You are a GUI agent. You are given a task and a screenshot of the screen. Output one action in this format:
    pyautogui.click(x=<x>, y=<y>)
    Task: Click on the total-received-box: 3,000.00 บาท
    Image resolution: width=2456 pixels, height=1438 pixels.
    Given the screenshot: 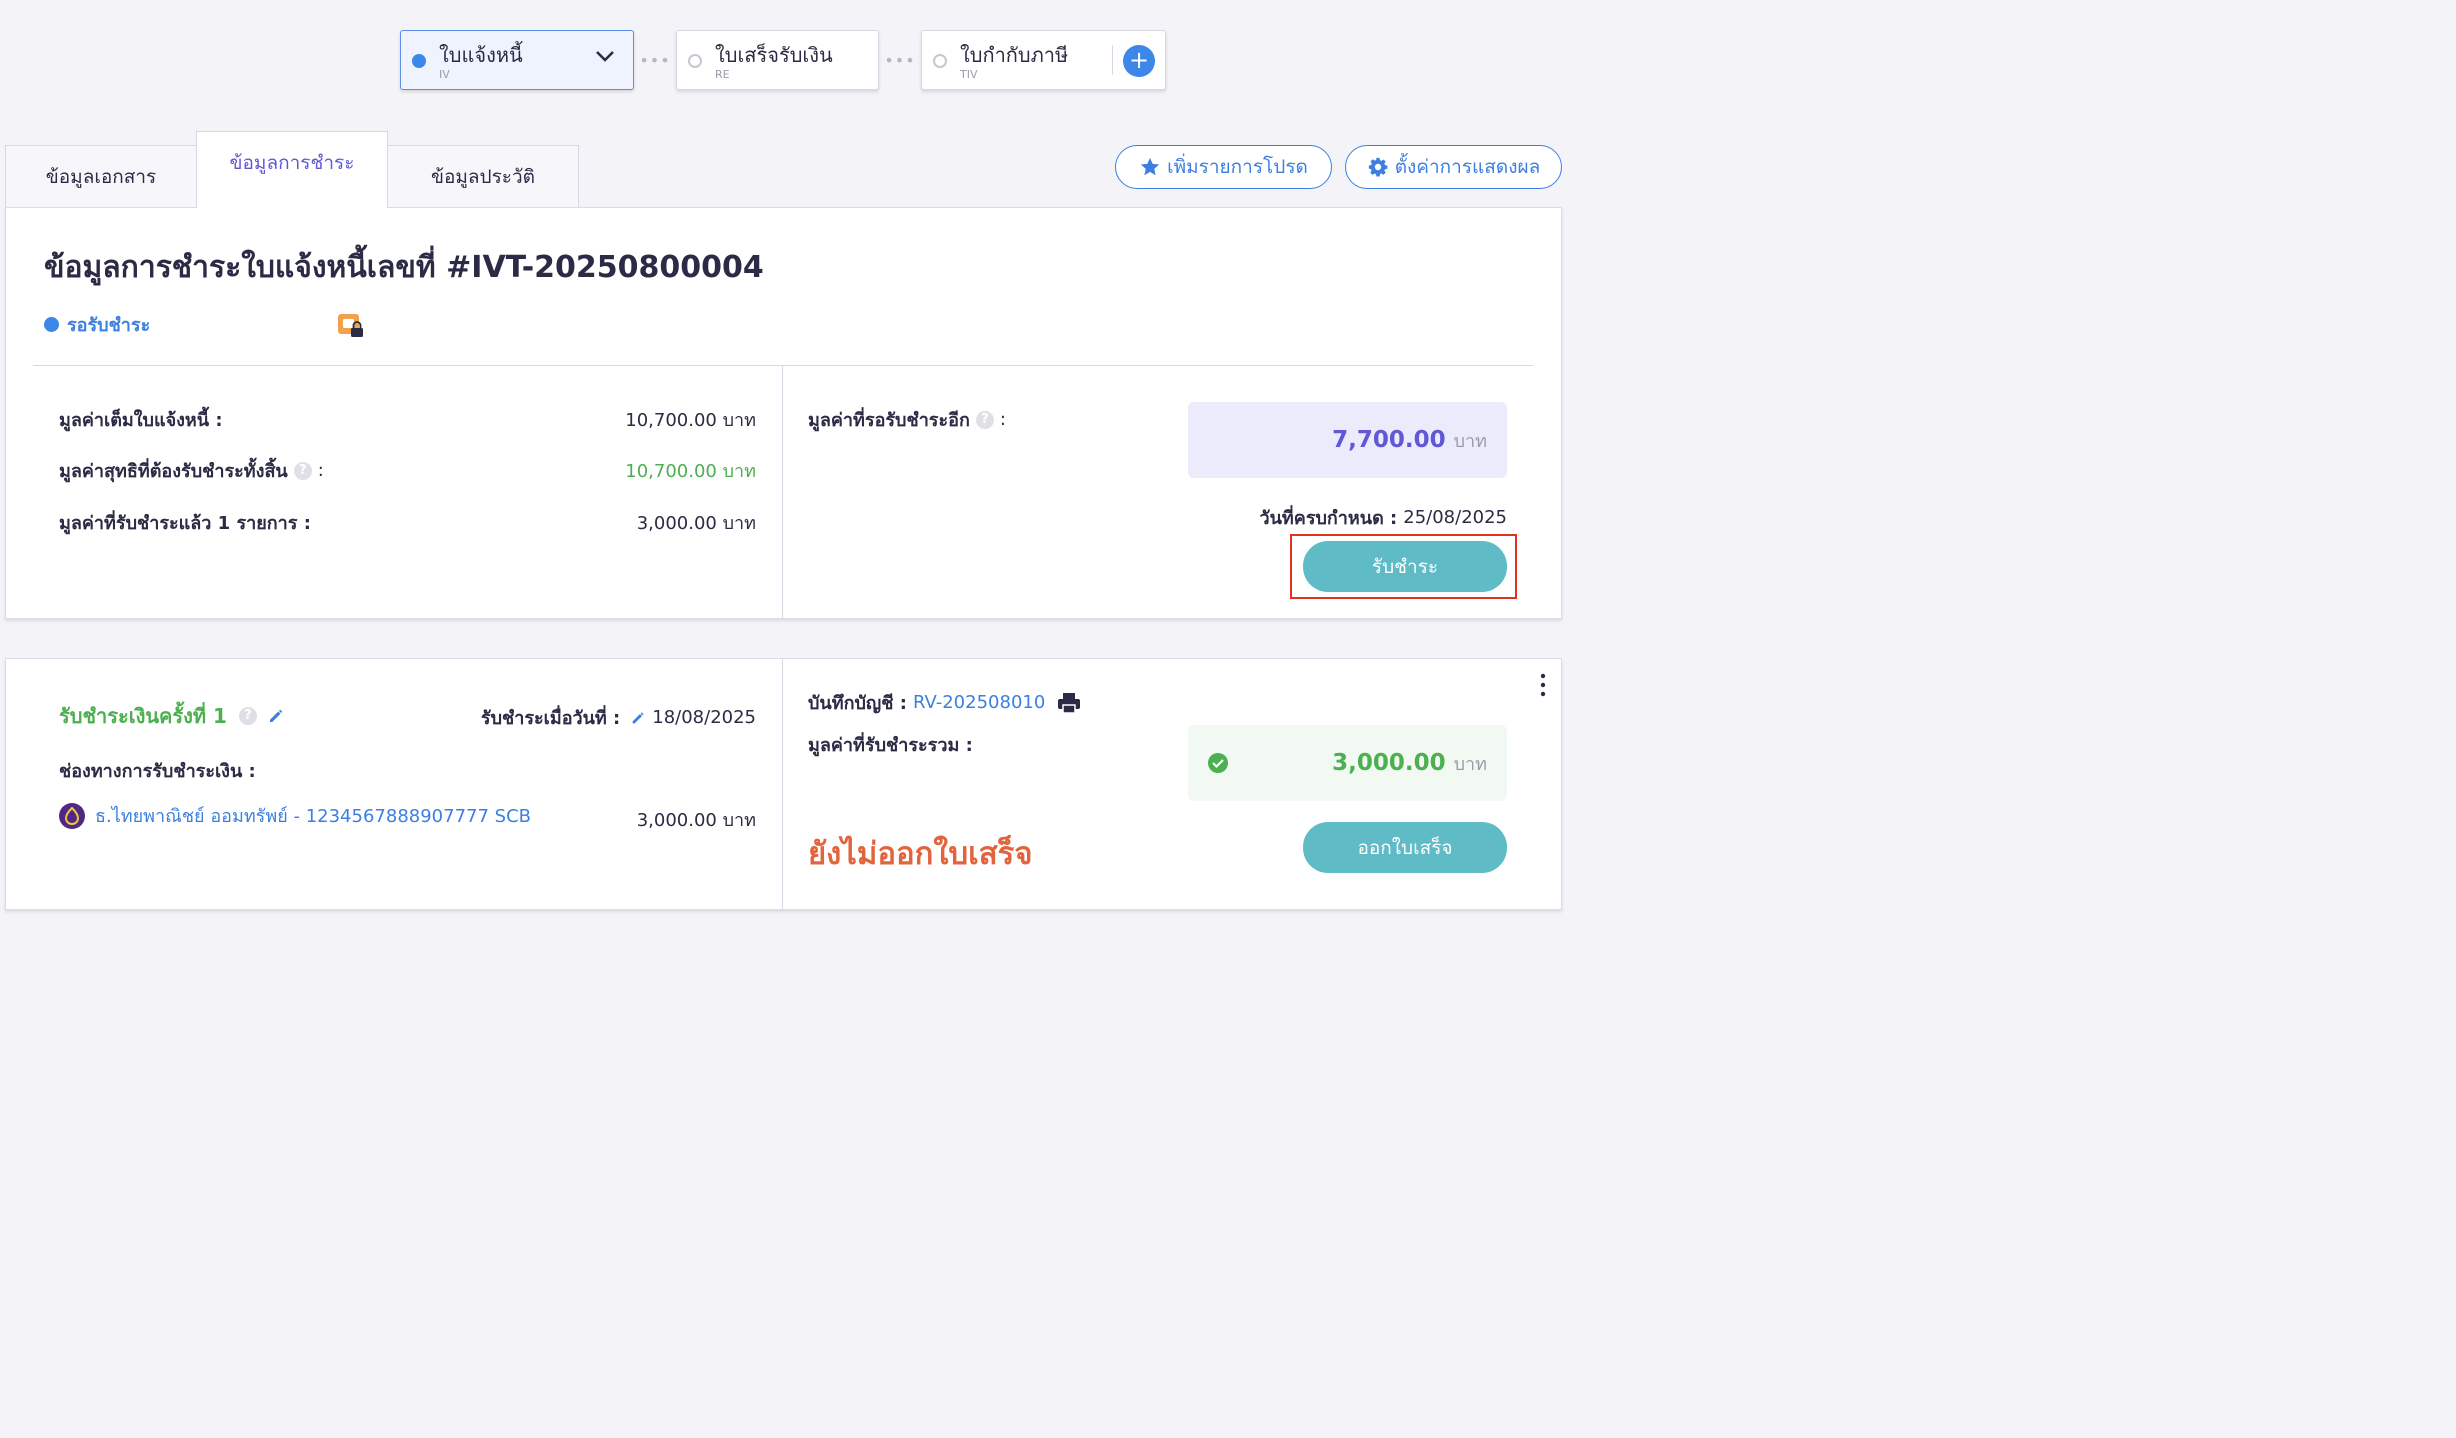 What is the action you would take?
    pyautogui.click(x=1347, y=763)
    